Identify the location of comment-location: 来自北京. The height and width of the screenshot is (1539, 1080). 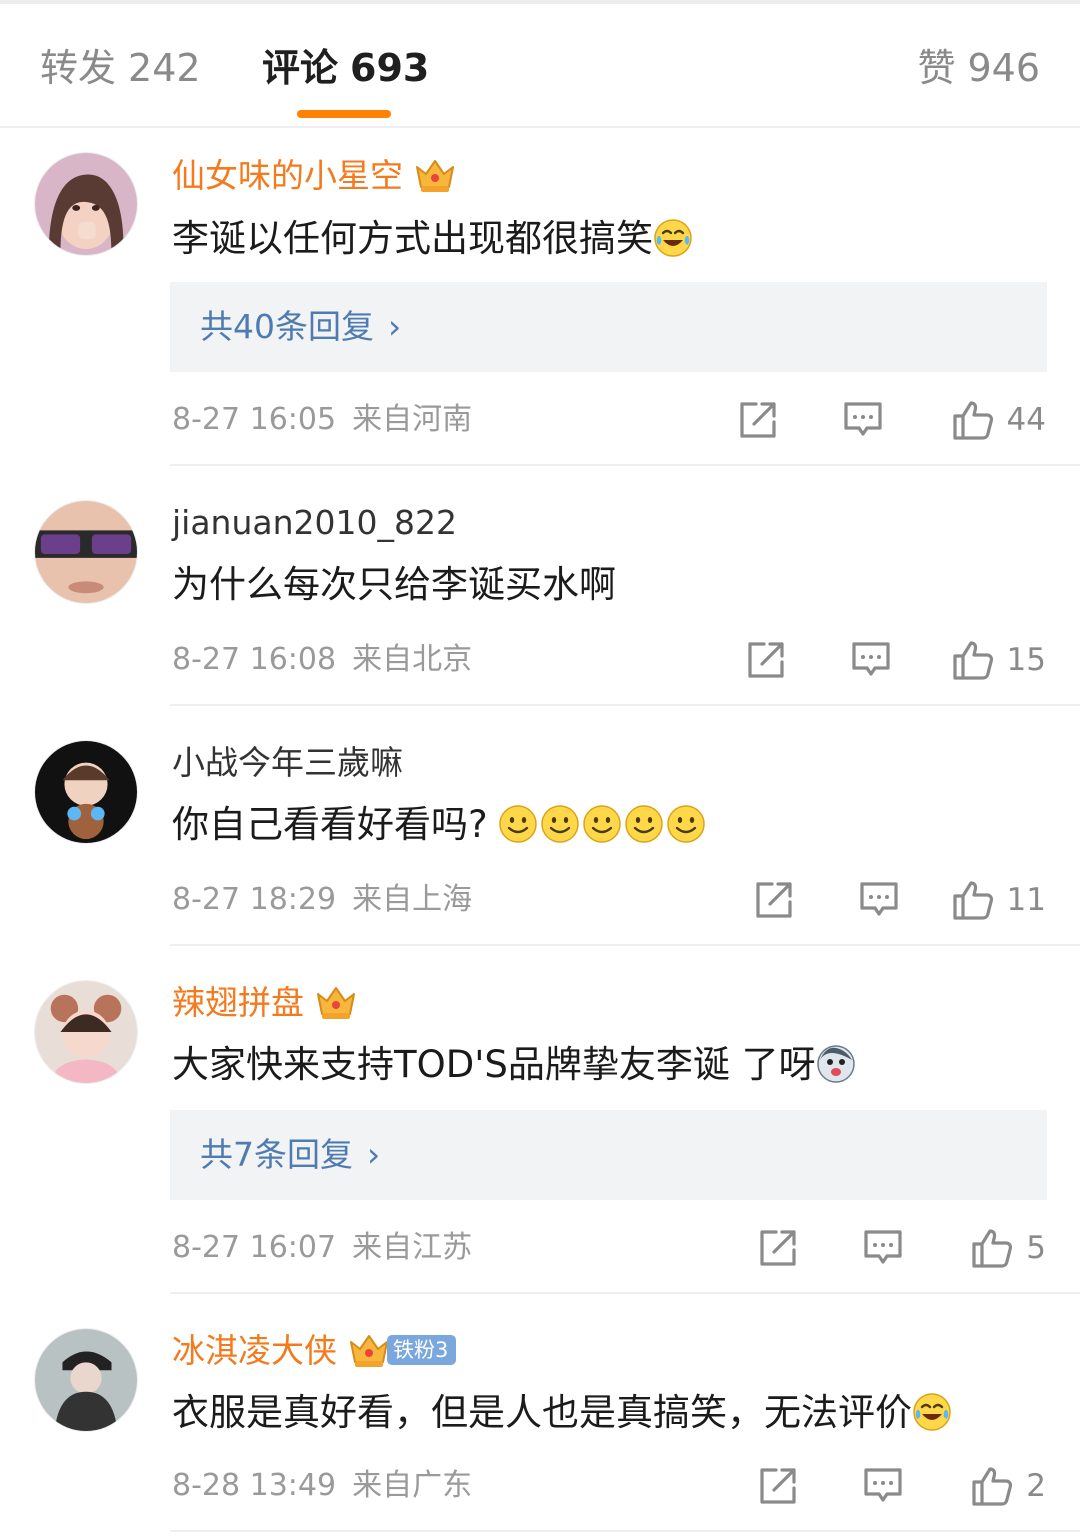
(412, 659).